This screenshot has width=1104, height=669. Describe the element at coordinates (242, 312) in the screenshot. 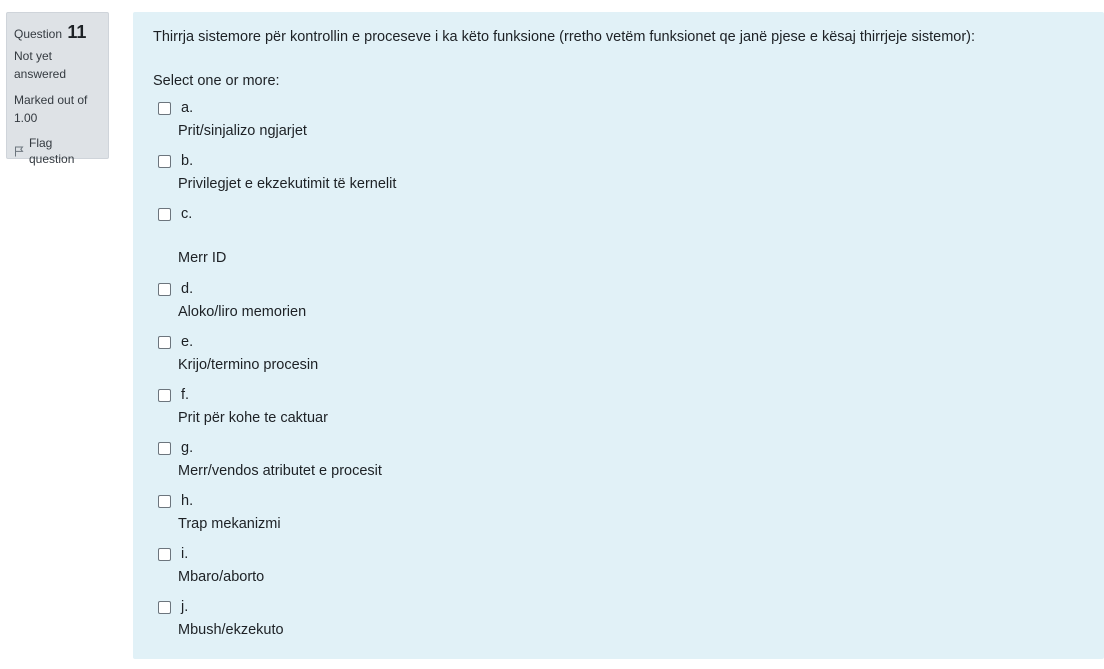

I see `answer-label: Aloko/liro memorien` at that location.